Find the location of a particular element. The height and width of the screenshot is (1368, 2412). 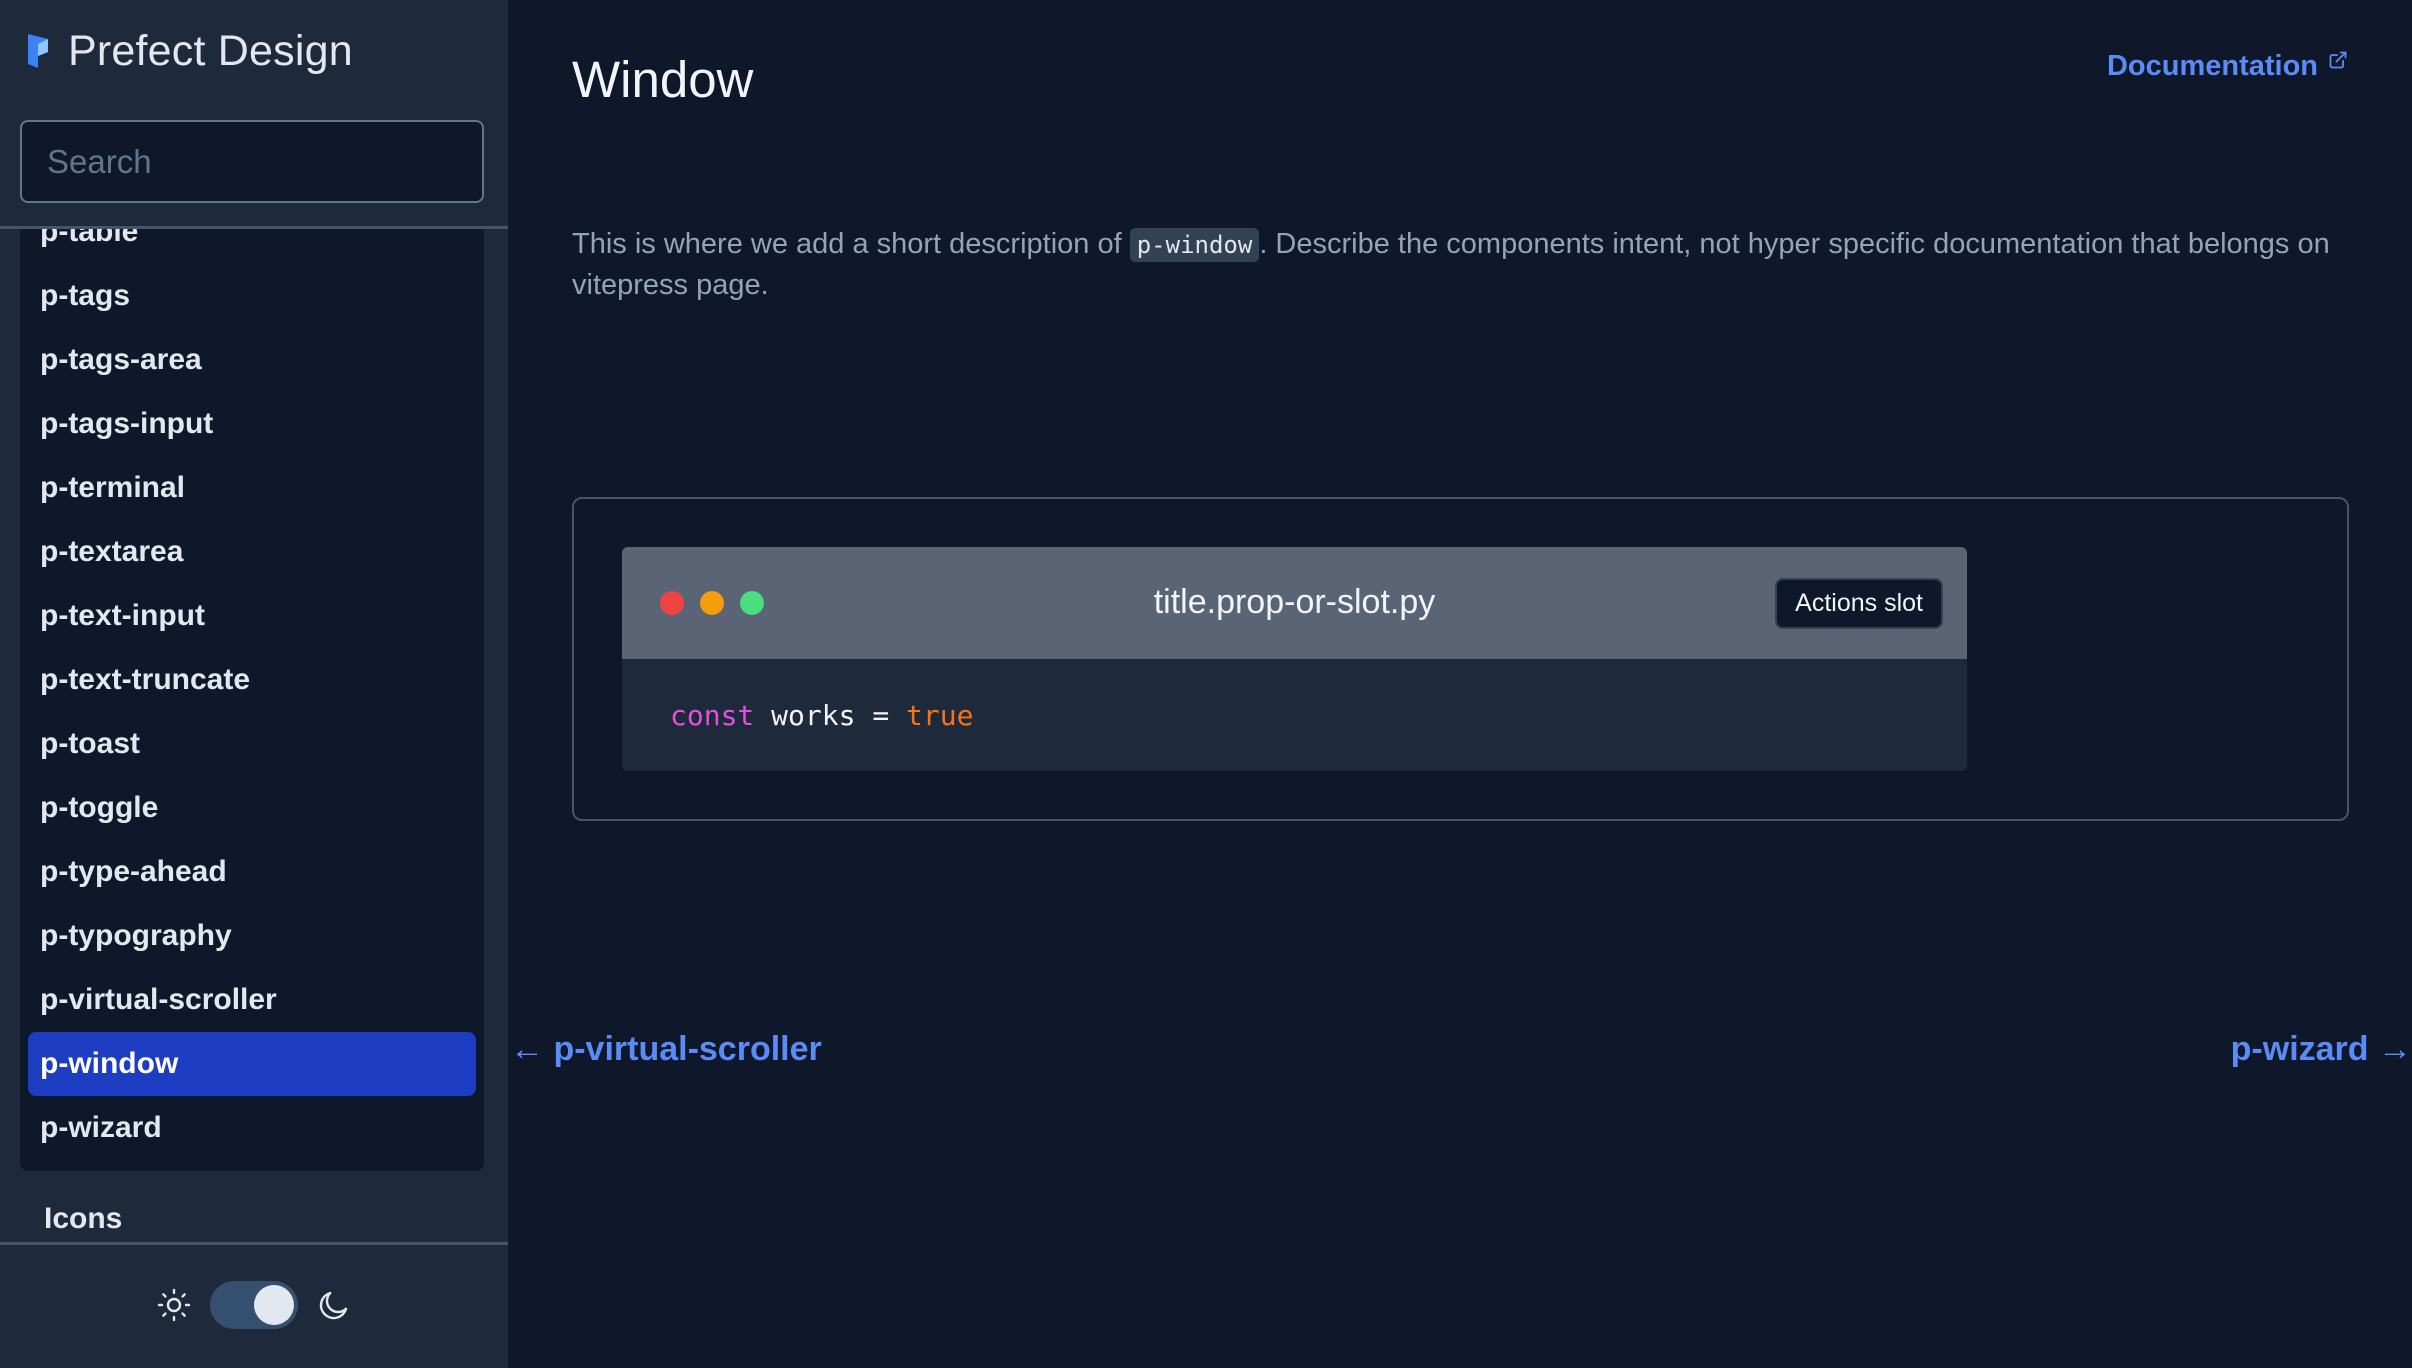

sidebar-item-p-tags-area: p-tags-area is located at coordinates (252, 360).